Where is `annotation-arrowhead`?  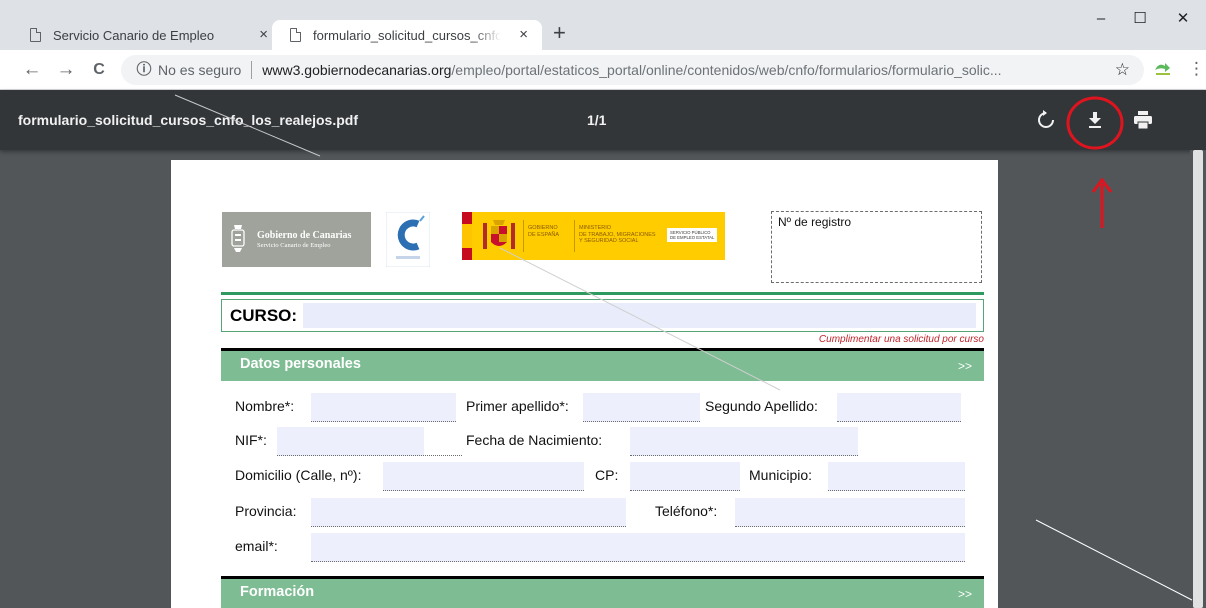 annotation-arrowhead is located at coordinates (1102, 185).